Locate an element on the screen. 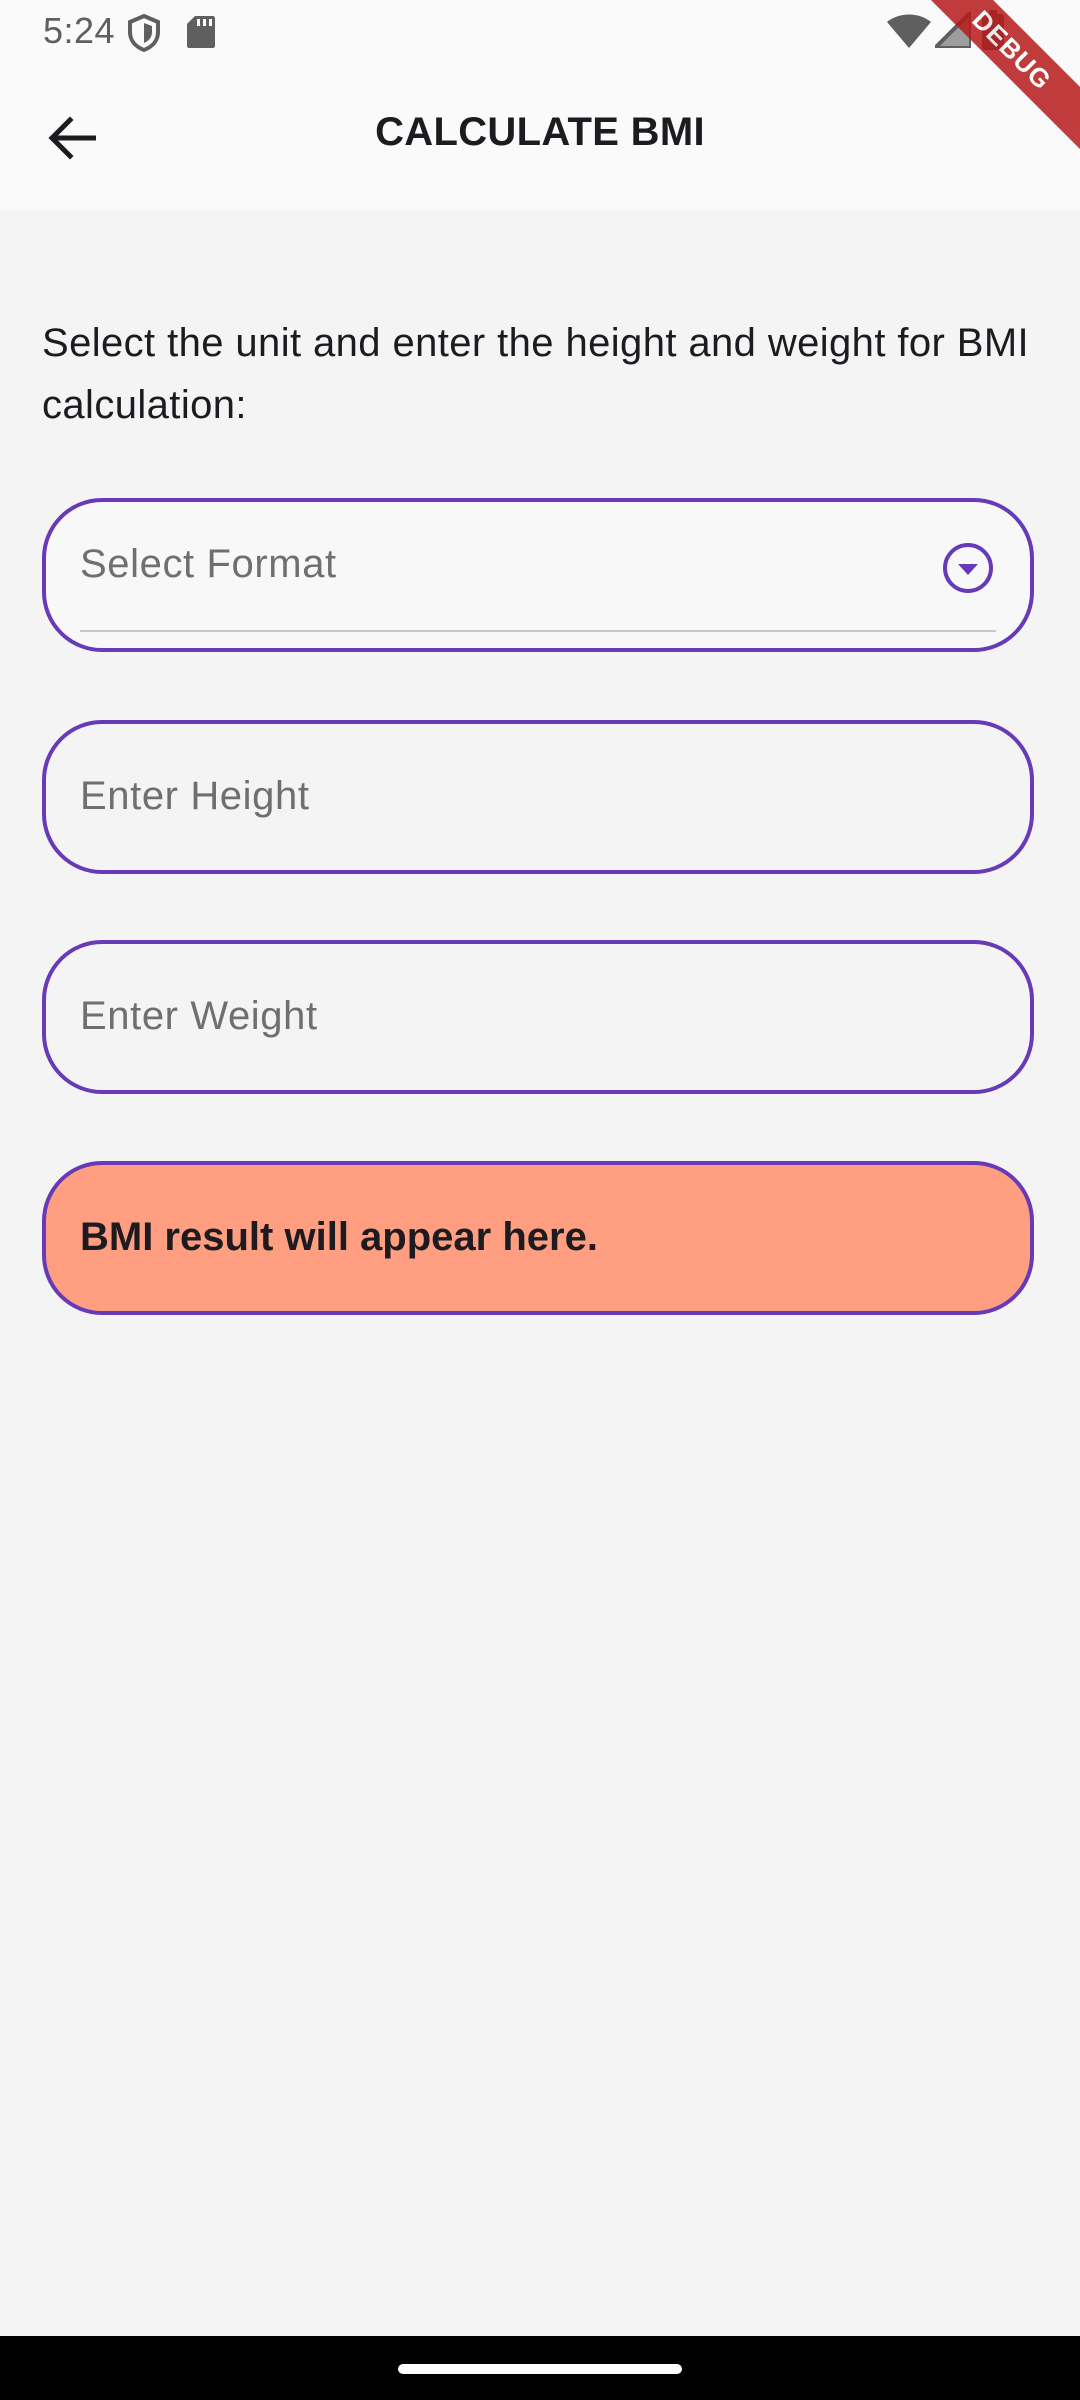 This screenshot has width=1080, height=2400. status-bar: 5:24 is located at coordinates (540, 31).